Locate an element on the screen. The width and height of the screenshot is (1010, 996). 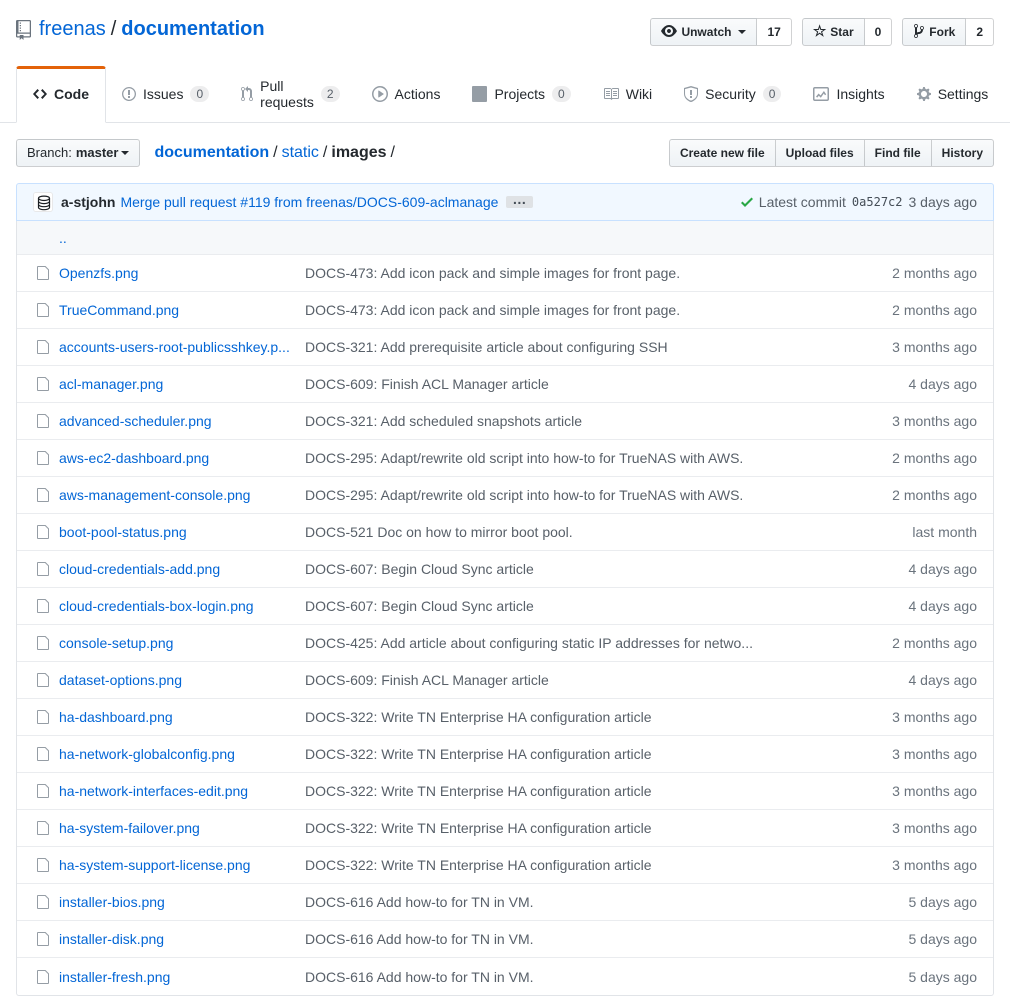
up-directory-link: .. is located at coordinates (63, 238).